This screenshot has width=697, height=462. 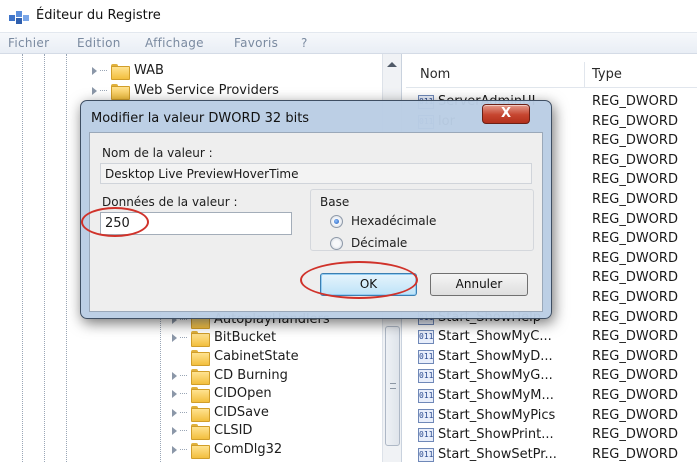 I want to click on annotation-circle-value, so click(x=115, y=222).